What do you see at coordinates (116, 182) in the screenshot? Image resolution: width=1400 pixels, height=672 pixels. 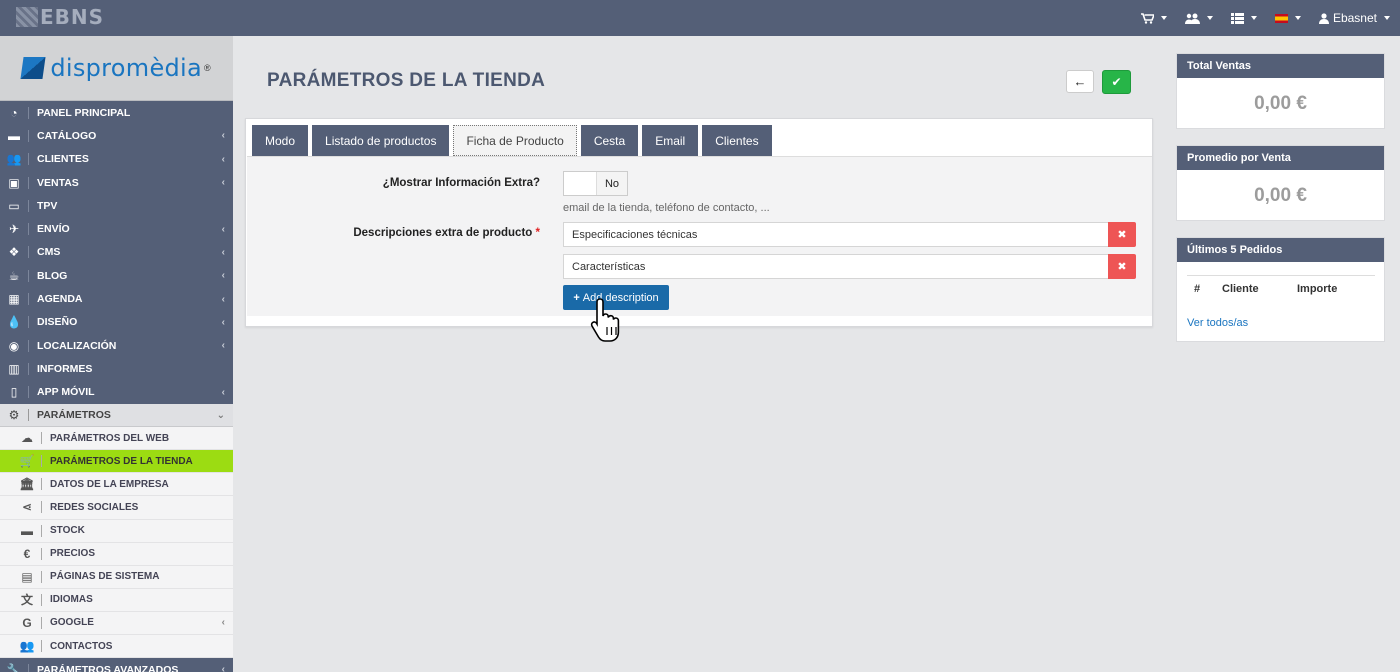 I see `sidebar-item-ventas: ▣ VENTAS ‹` at bounding box center [116, 182].